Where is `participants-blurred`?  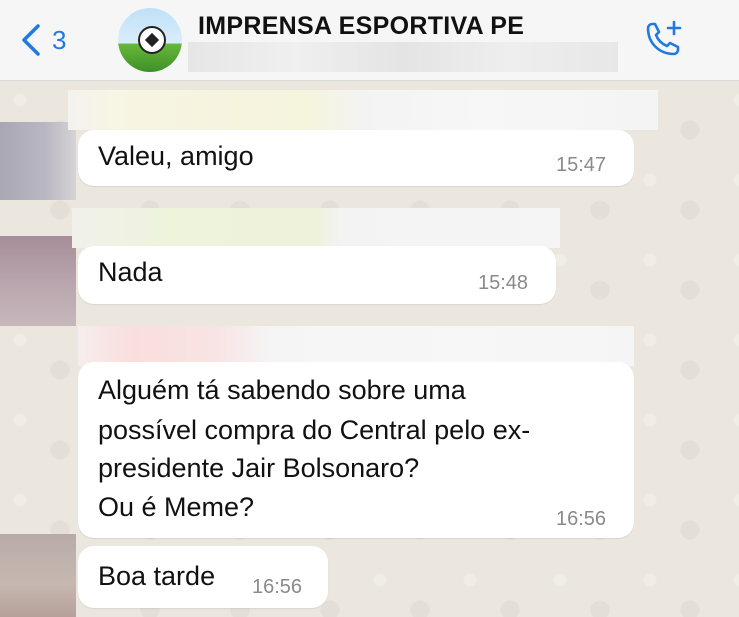
participants-blurred is located at coordinates (403, 57).